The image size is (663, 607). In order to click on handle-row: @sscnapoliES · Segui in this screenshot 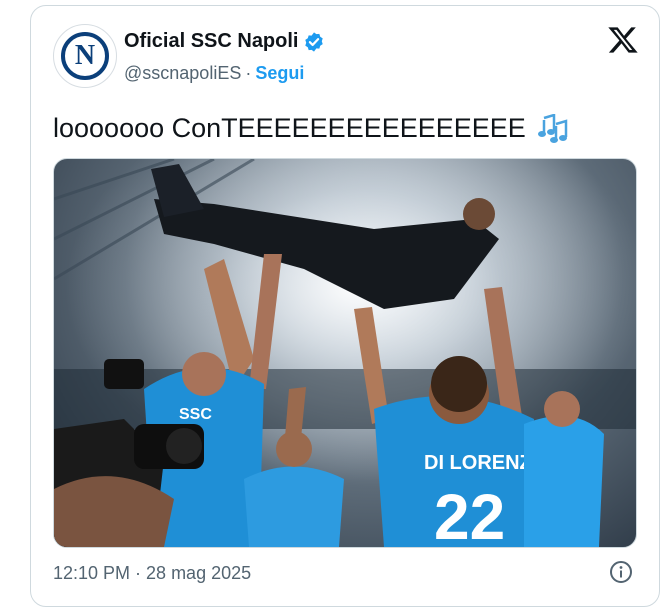, I will do `click(214, 73)`.